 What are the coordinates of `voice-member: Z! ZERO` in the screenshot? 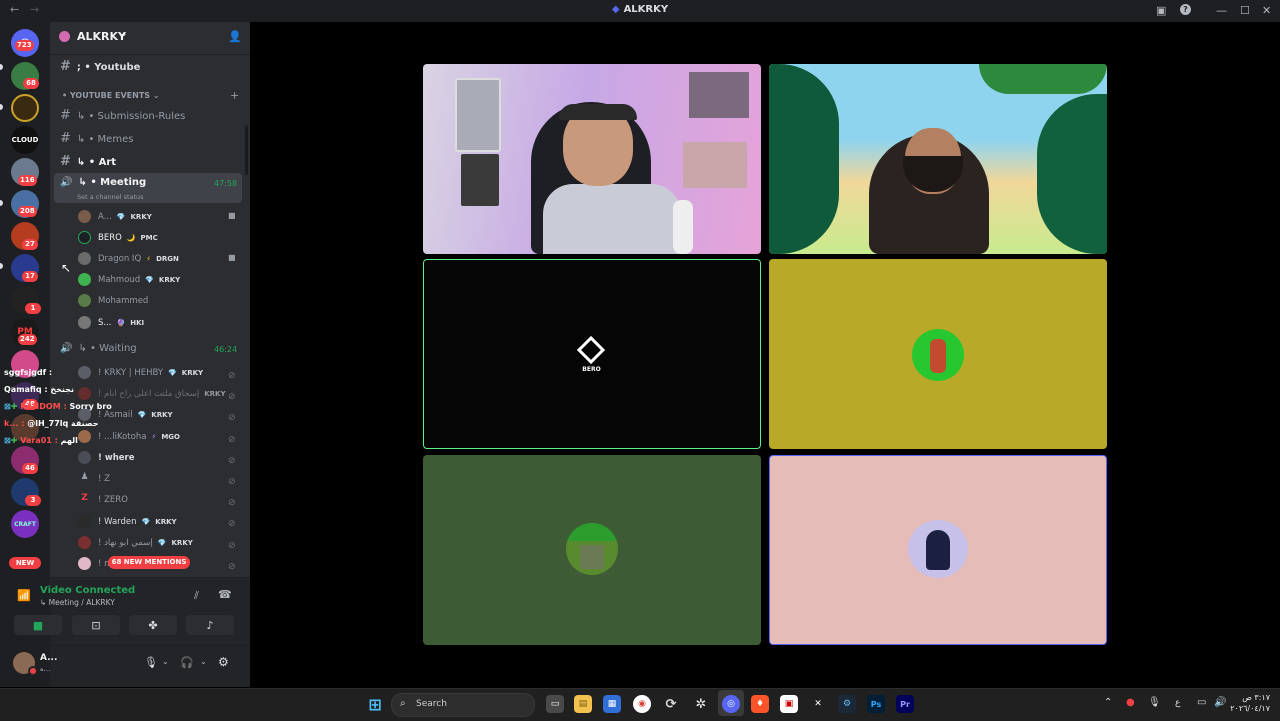 It's located at (103, 499).